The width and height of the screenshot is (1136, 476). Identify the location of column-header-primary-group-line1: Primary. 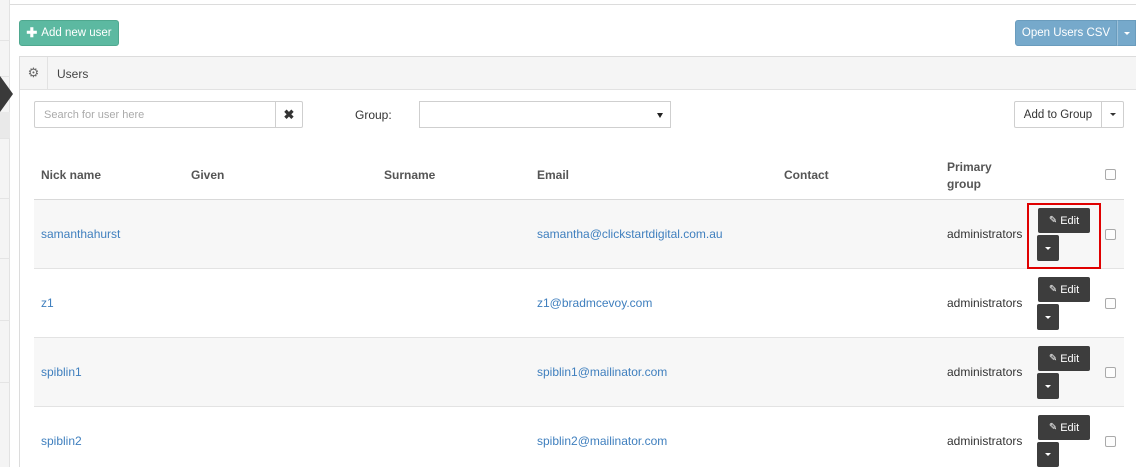
(969, 167).